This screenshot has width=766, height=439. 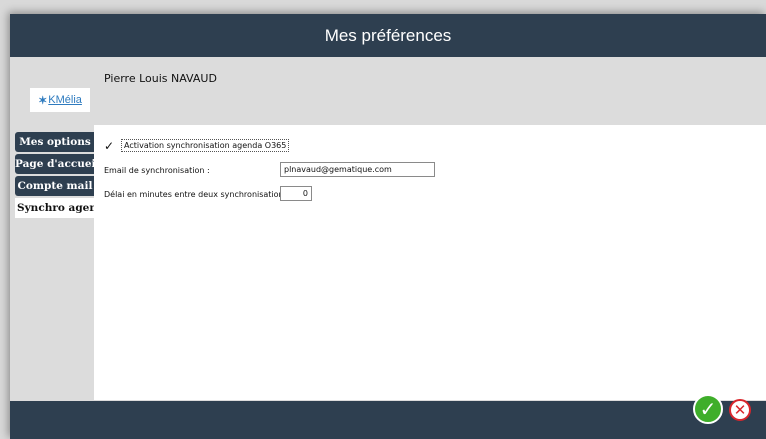 What do you see at coordinates (157, 170) in the screenshot?
I see `email-label: Email de synchronisation :` at bounding box center [157, 170].